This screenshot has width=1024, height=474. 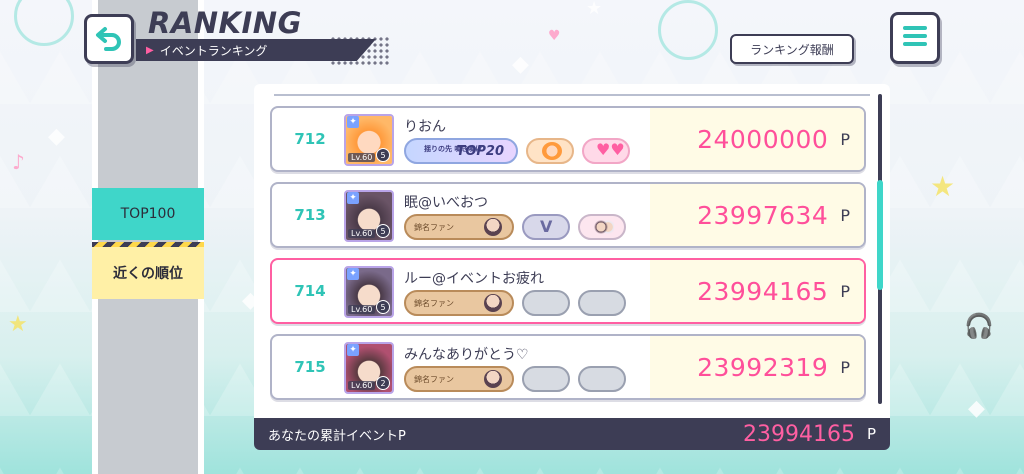 I want to click on ranking-reward-button: ランキング報酬, so click(x=792, y=49).